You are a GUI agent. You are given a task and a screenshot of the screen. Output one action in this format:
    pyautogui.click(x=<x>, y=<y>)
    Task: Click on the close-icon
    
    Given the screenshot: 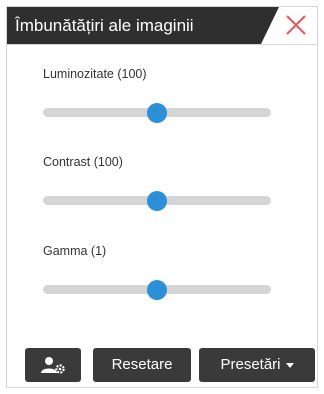 What is the action you would take?
    pyautogui.click(x=296, y=25)
    